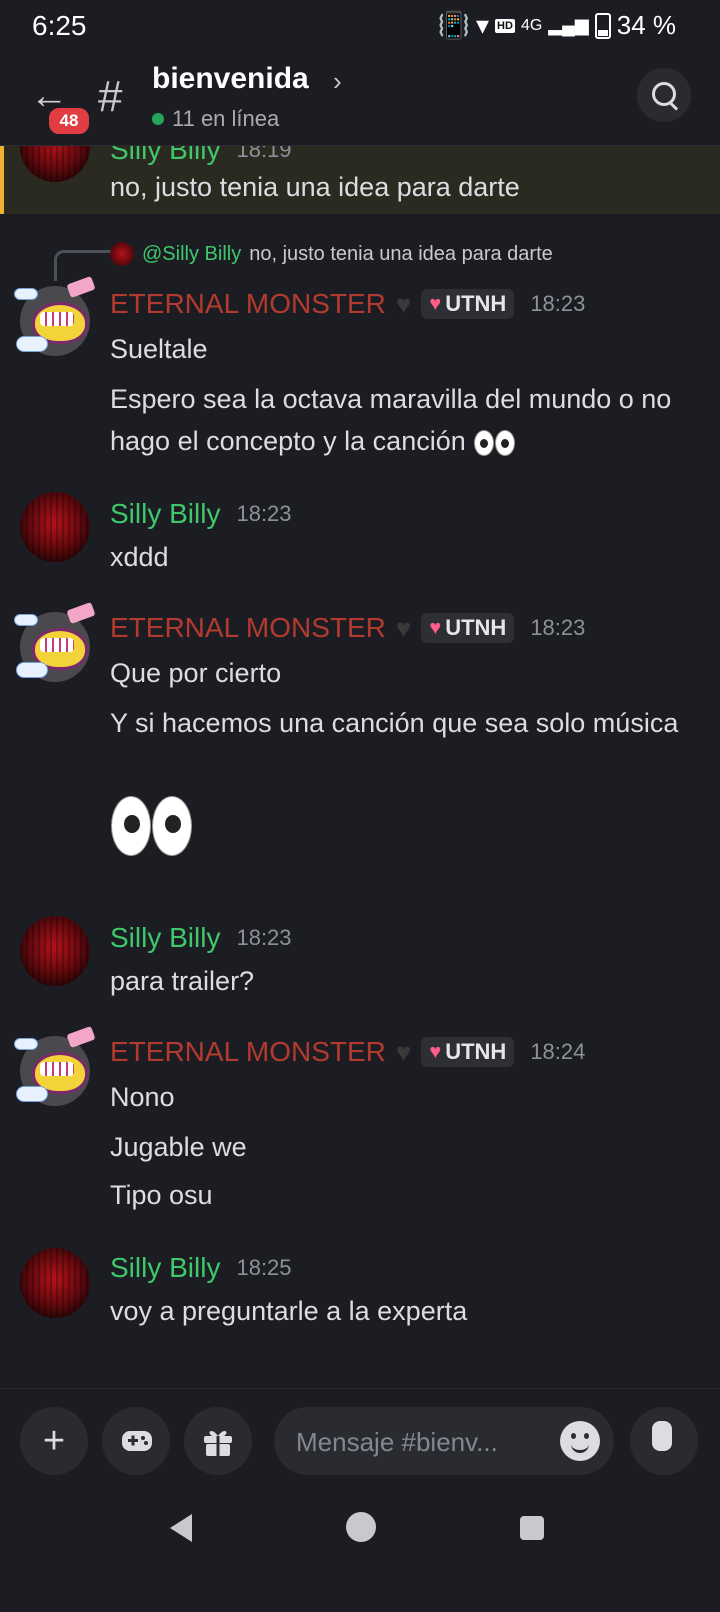 The width and height of the screenshot is (720, 1612). What do you see at coordinates (59, 25) in the screenshot?
I see `status-time: 6:25` at bounding box center [59, 25].